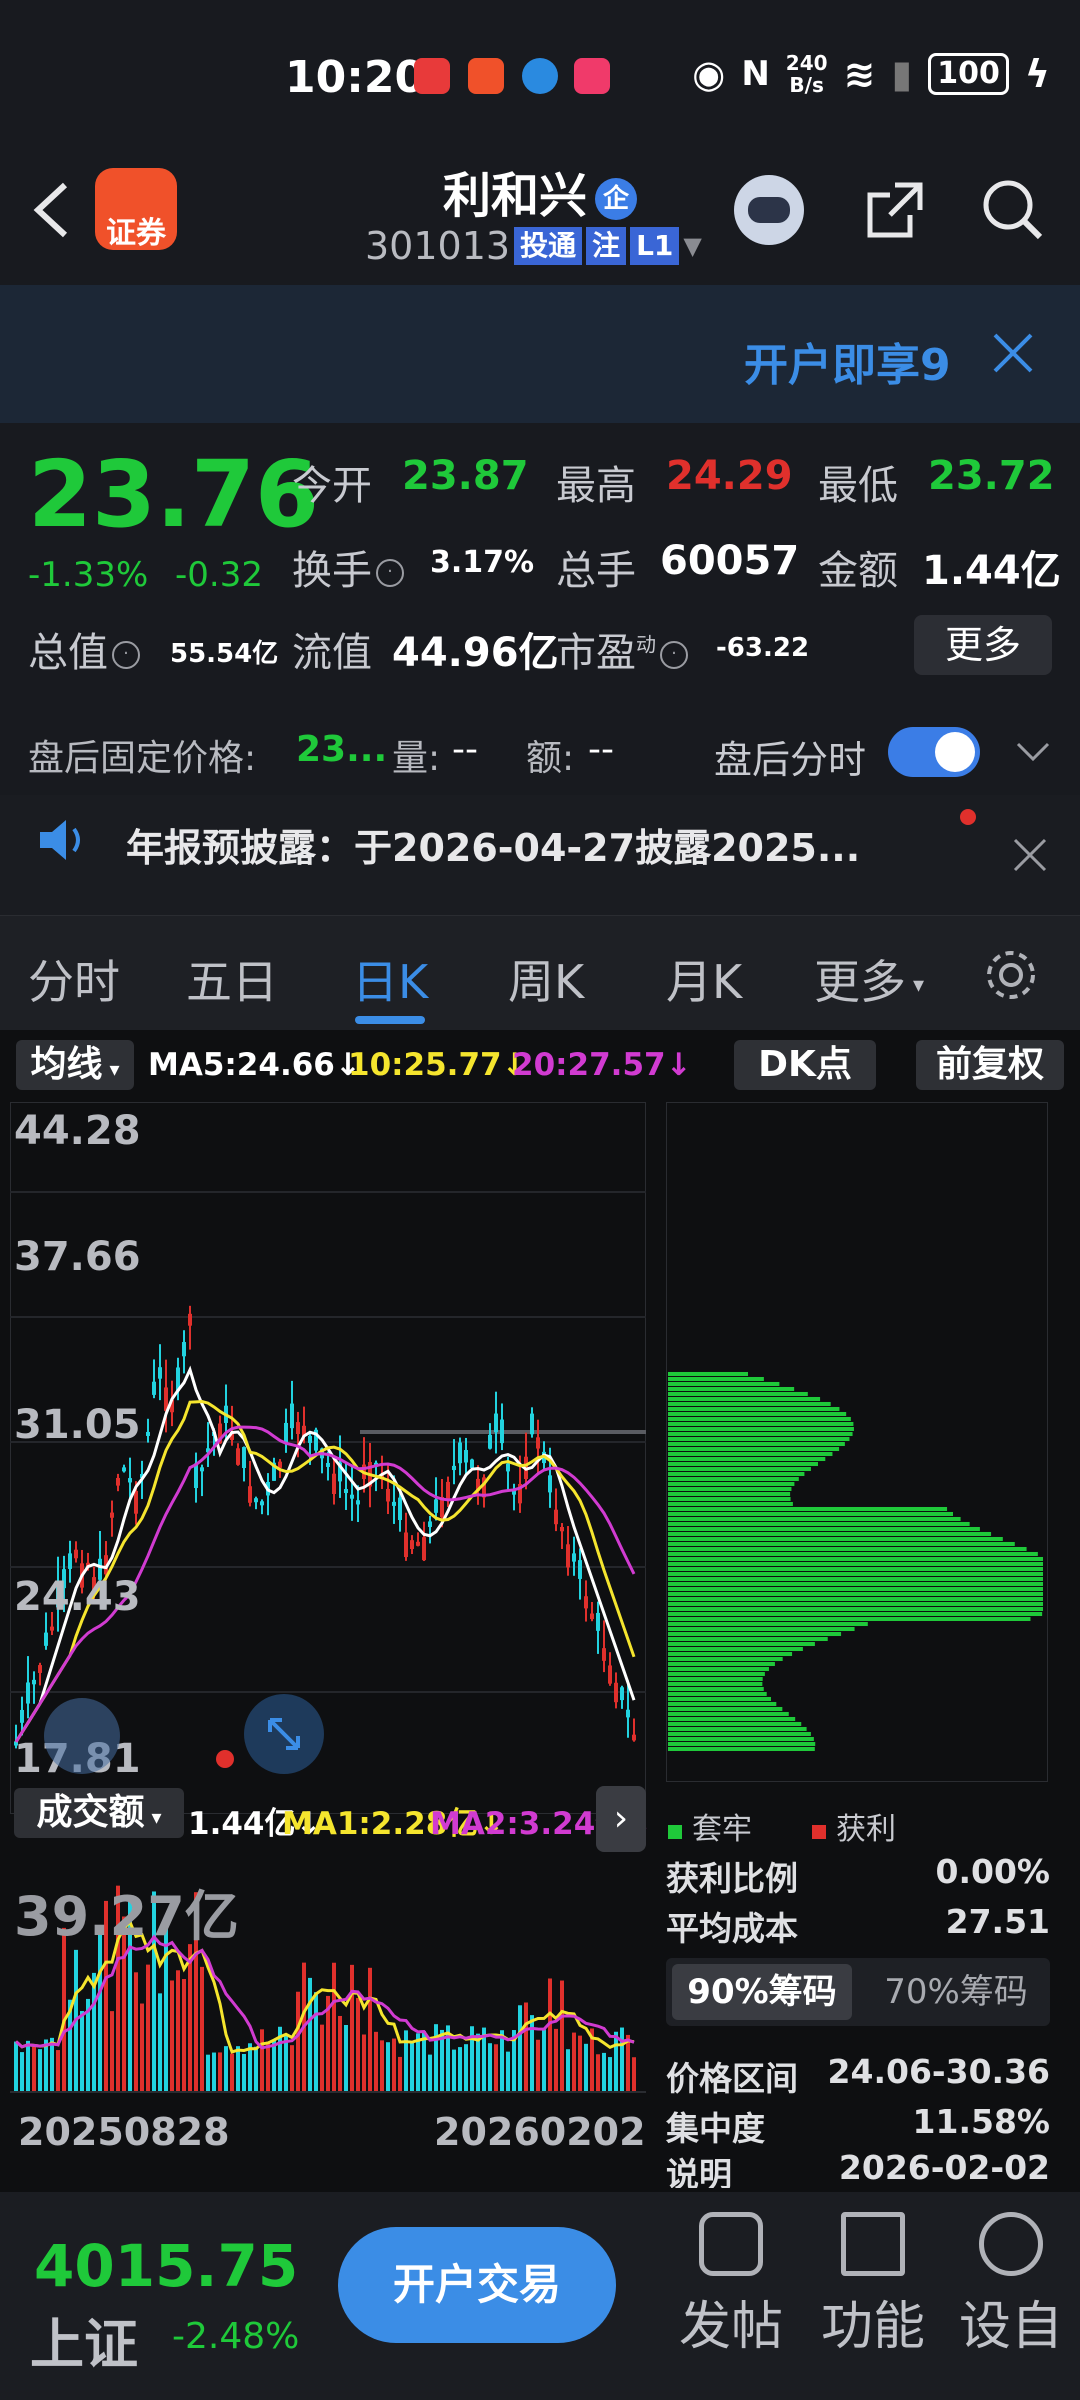 This screenshot has width=1080, height=2400. I want to click on robot-assistant-icon, so click(769, 210).